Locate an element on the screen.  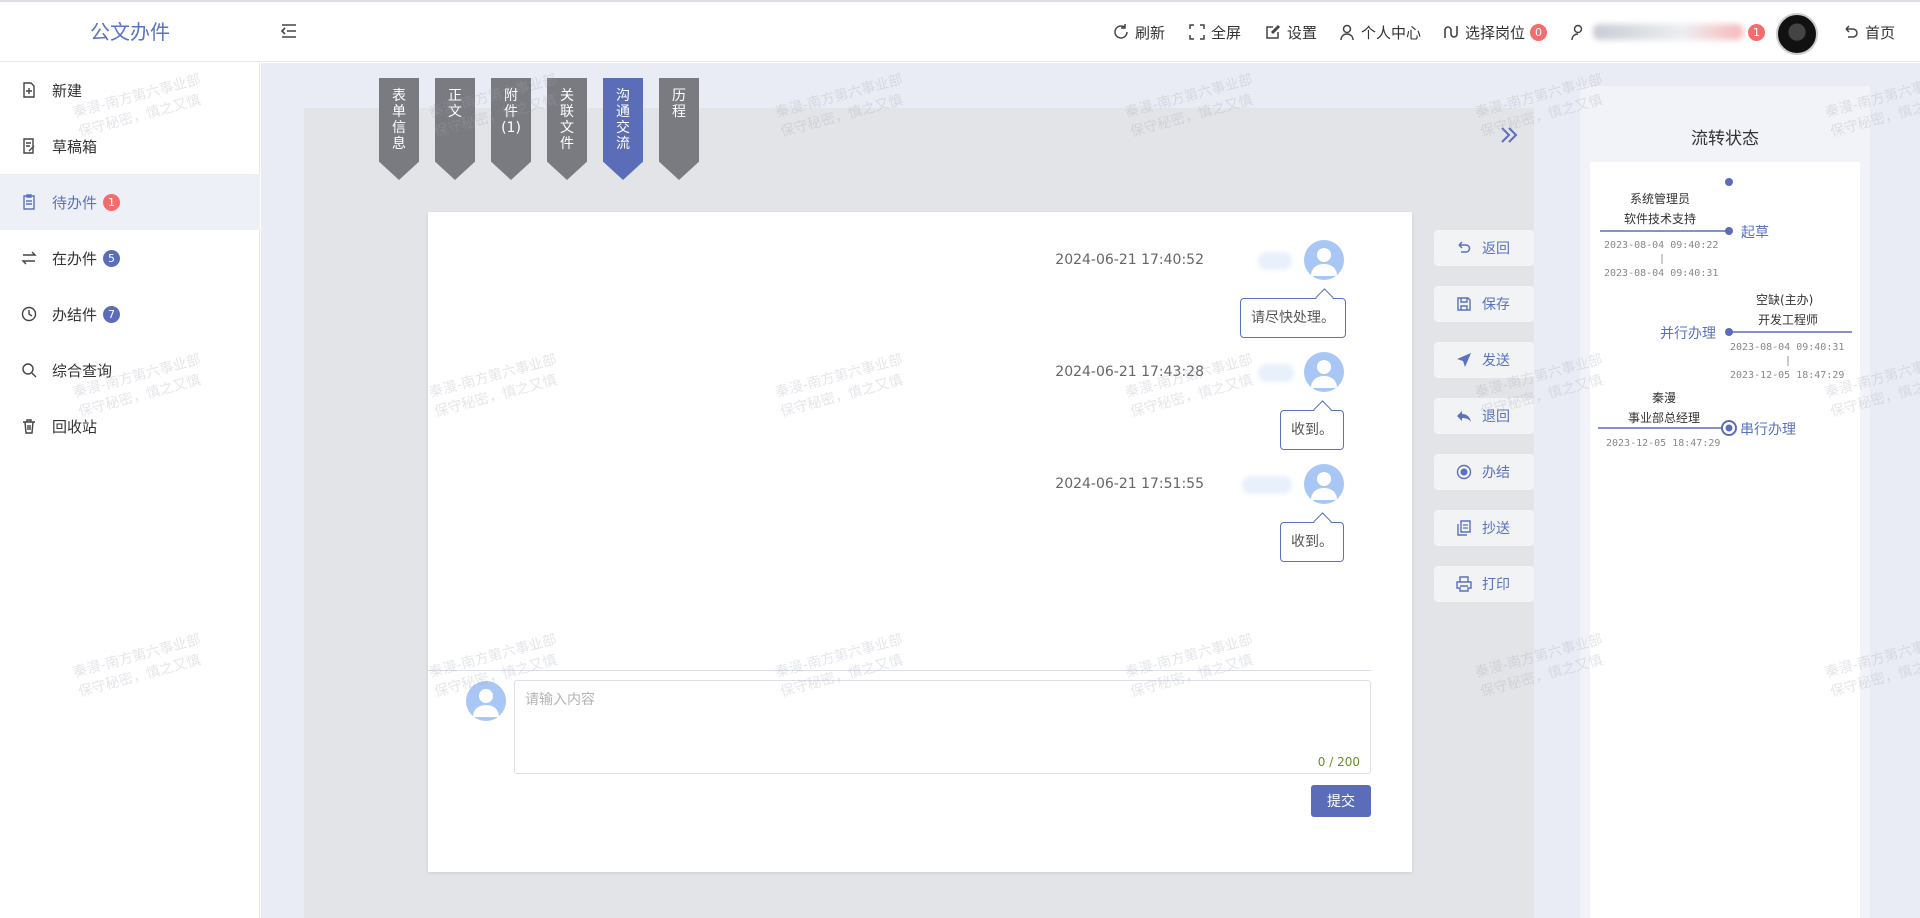
tab-attachments: 附件 (1) is located at coordinates (511, 129).